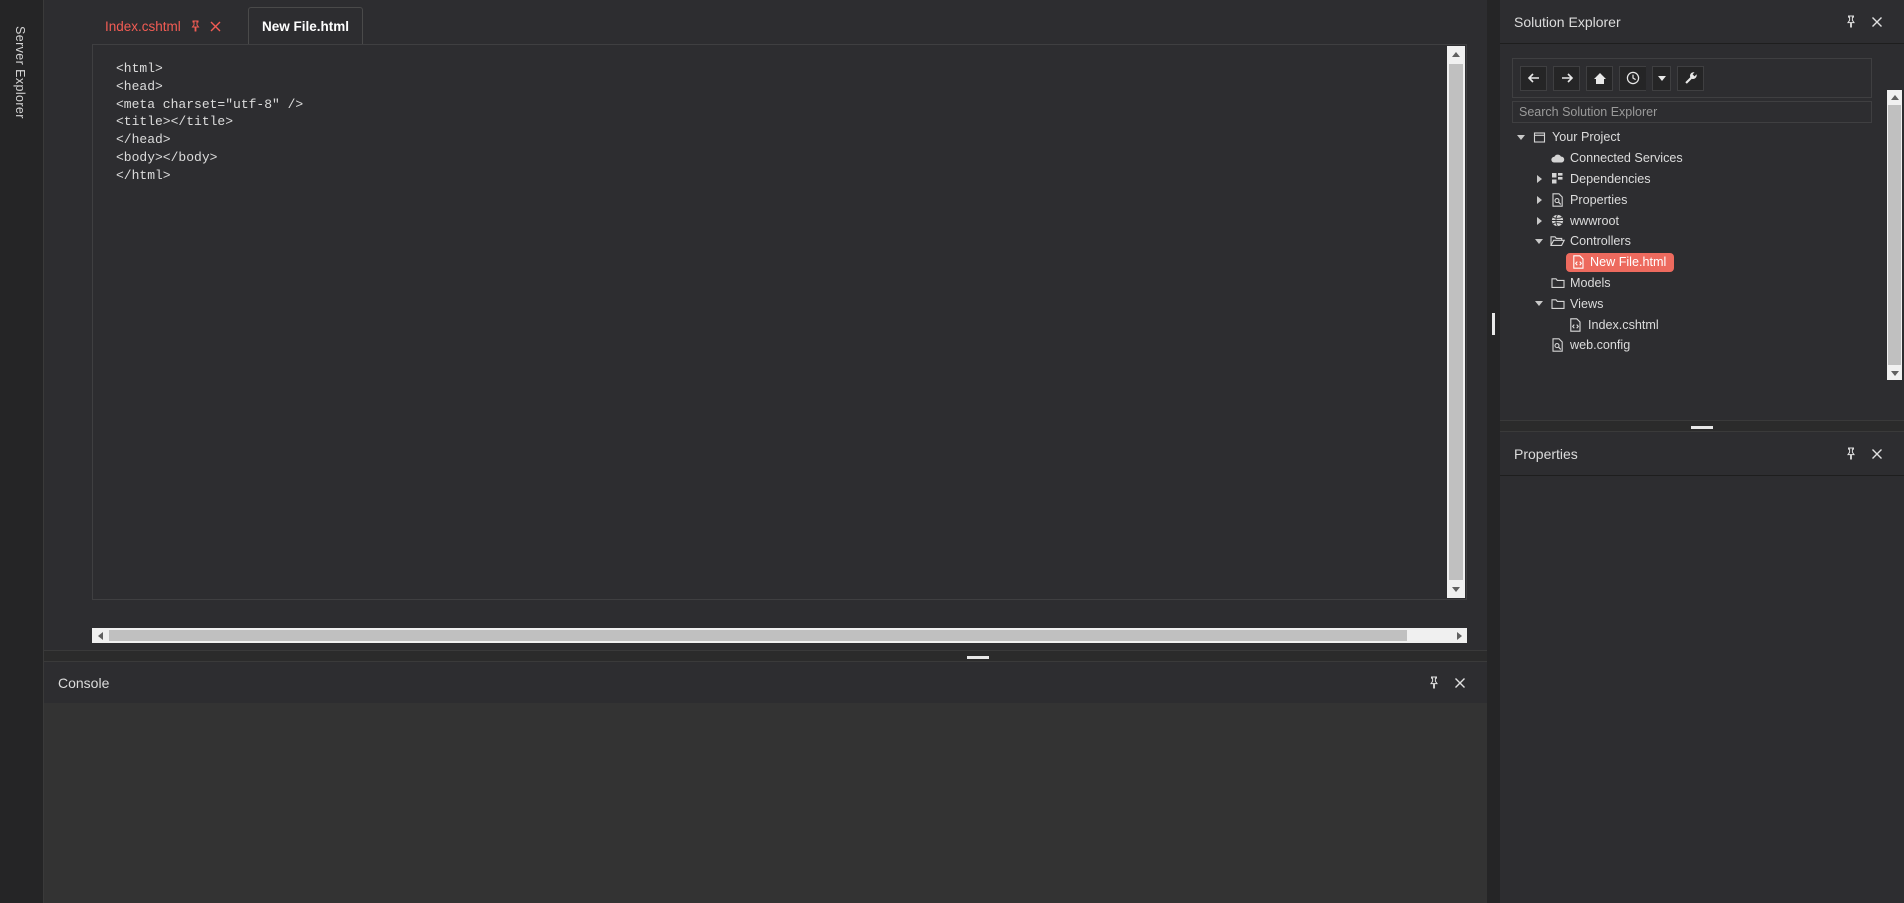  Describe the element at coordinates (1661, 78) in the screenshot. I see `pending-changes-dropdown` at that location.